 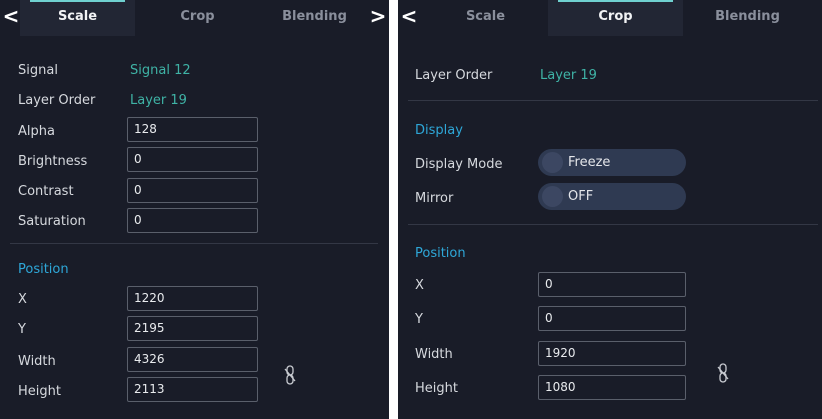 What do you see at coordinates (459, 164) in the screenshot?
I see `display-mode-label: Display Mode` at bounding box center [459, 164].